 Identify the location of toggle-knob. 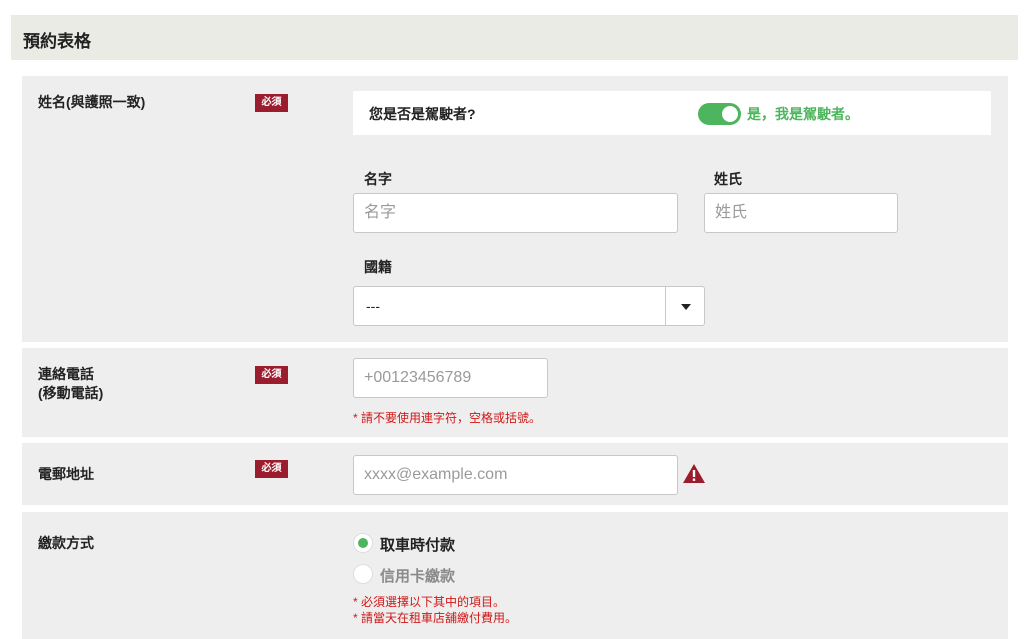
(730, 114).